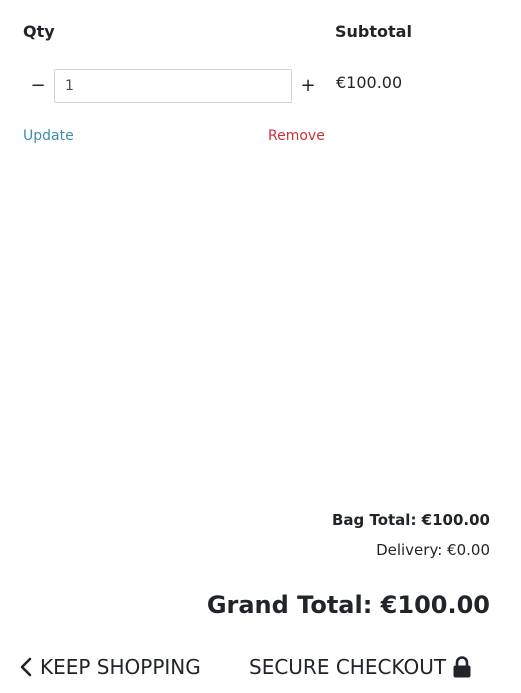 The height and width of the screenshot is (693, 521). What do you see at coordinates (26, 667) in the screenshot?
I see `chevron-left-icon` at bounding box center [26, 667].